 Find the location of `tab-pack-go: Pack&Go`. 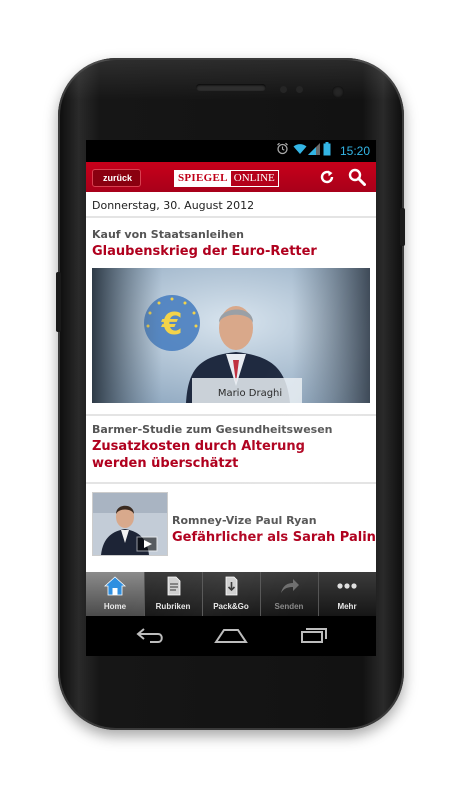

tab-pack-go: Pack&Go is located at coordinates (231, 594).